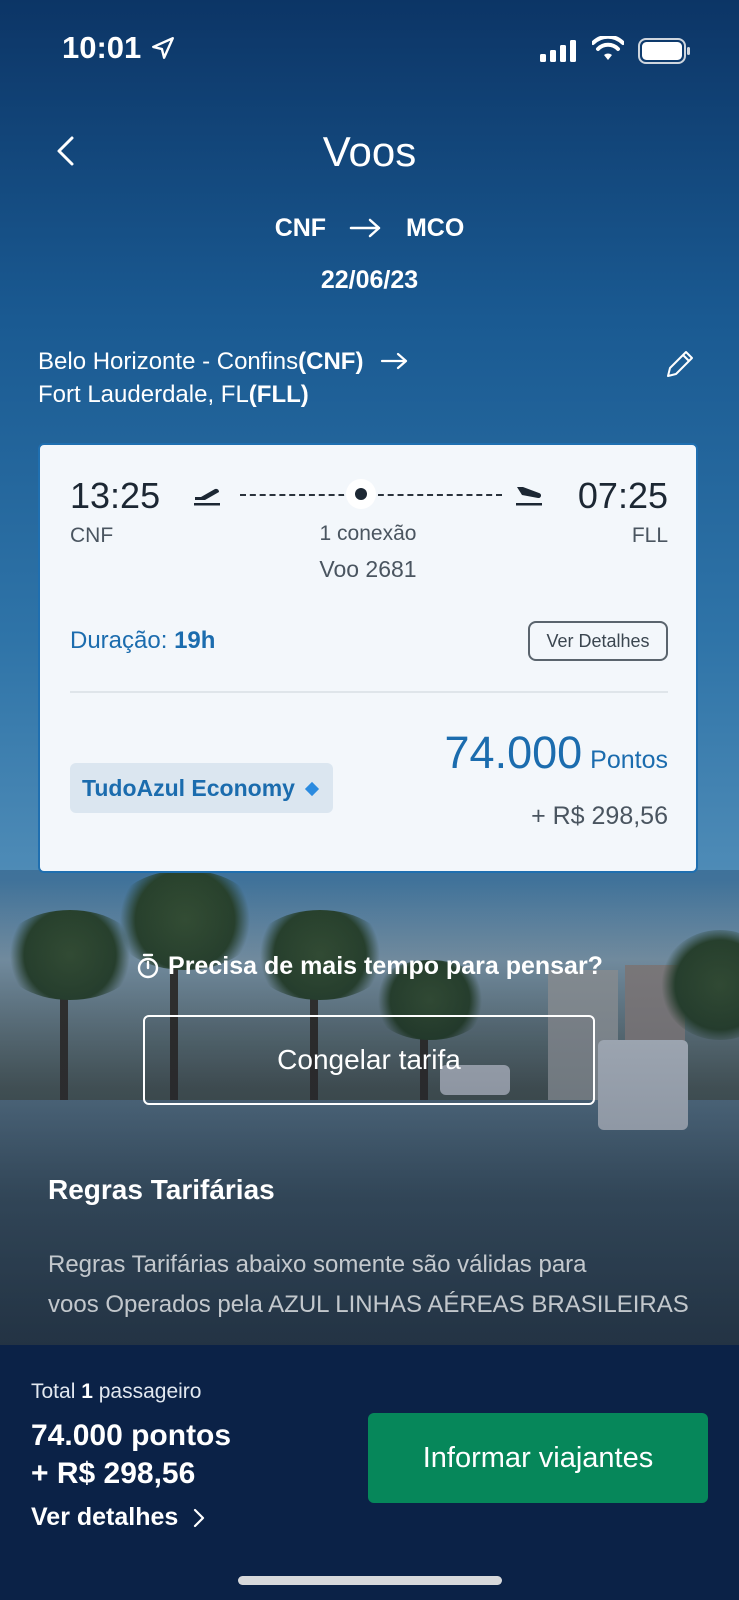  Describe the element at coordinates (435, 227) in the screenshot. I see `destination-code: MCO` at that location.